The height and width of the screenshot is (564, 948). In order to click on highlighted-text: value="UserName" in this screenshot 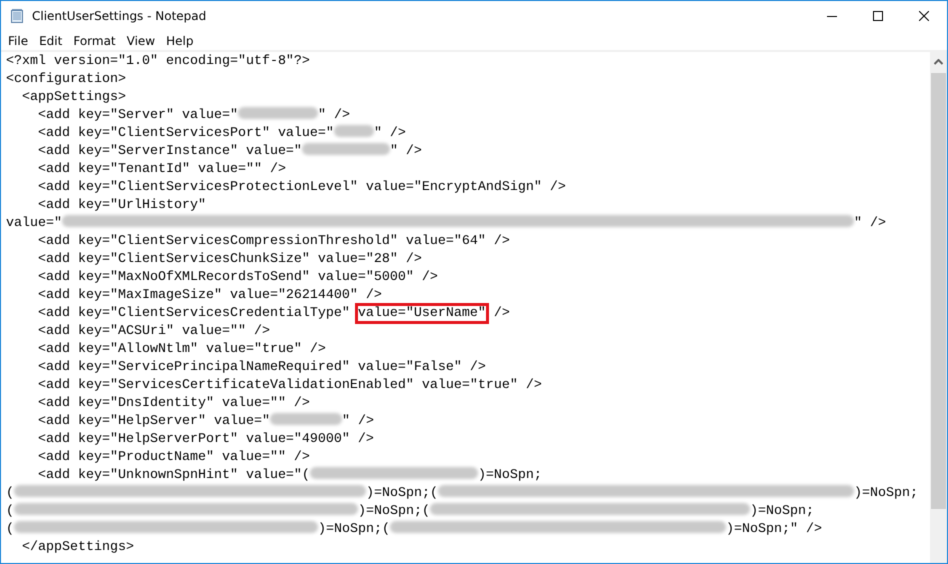, I will do `click(422, 313)`.